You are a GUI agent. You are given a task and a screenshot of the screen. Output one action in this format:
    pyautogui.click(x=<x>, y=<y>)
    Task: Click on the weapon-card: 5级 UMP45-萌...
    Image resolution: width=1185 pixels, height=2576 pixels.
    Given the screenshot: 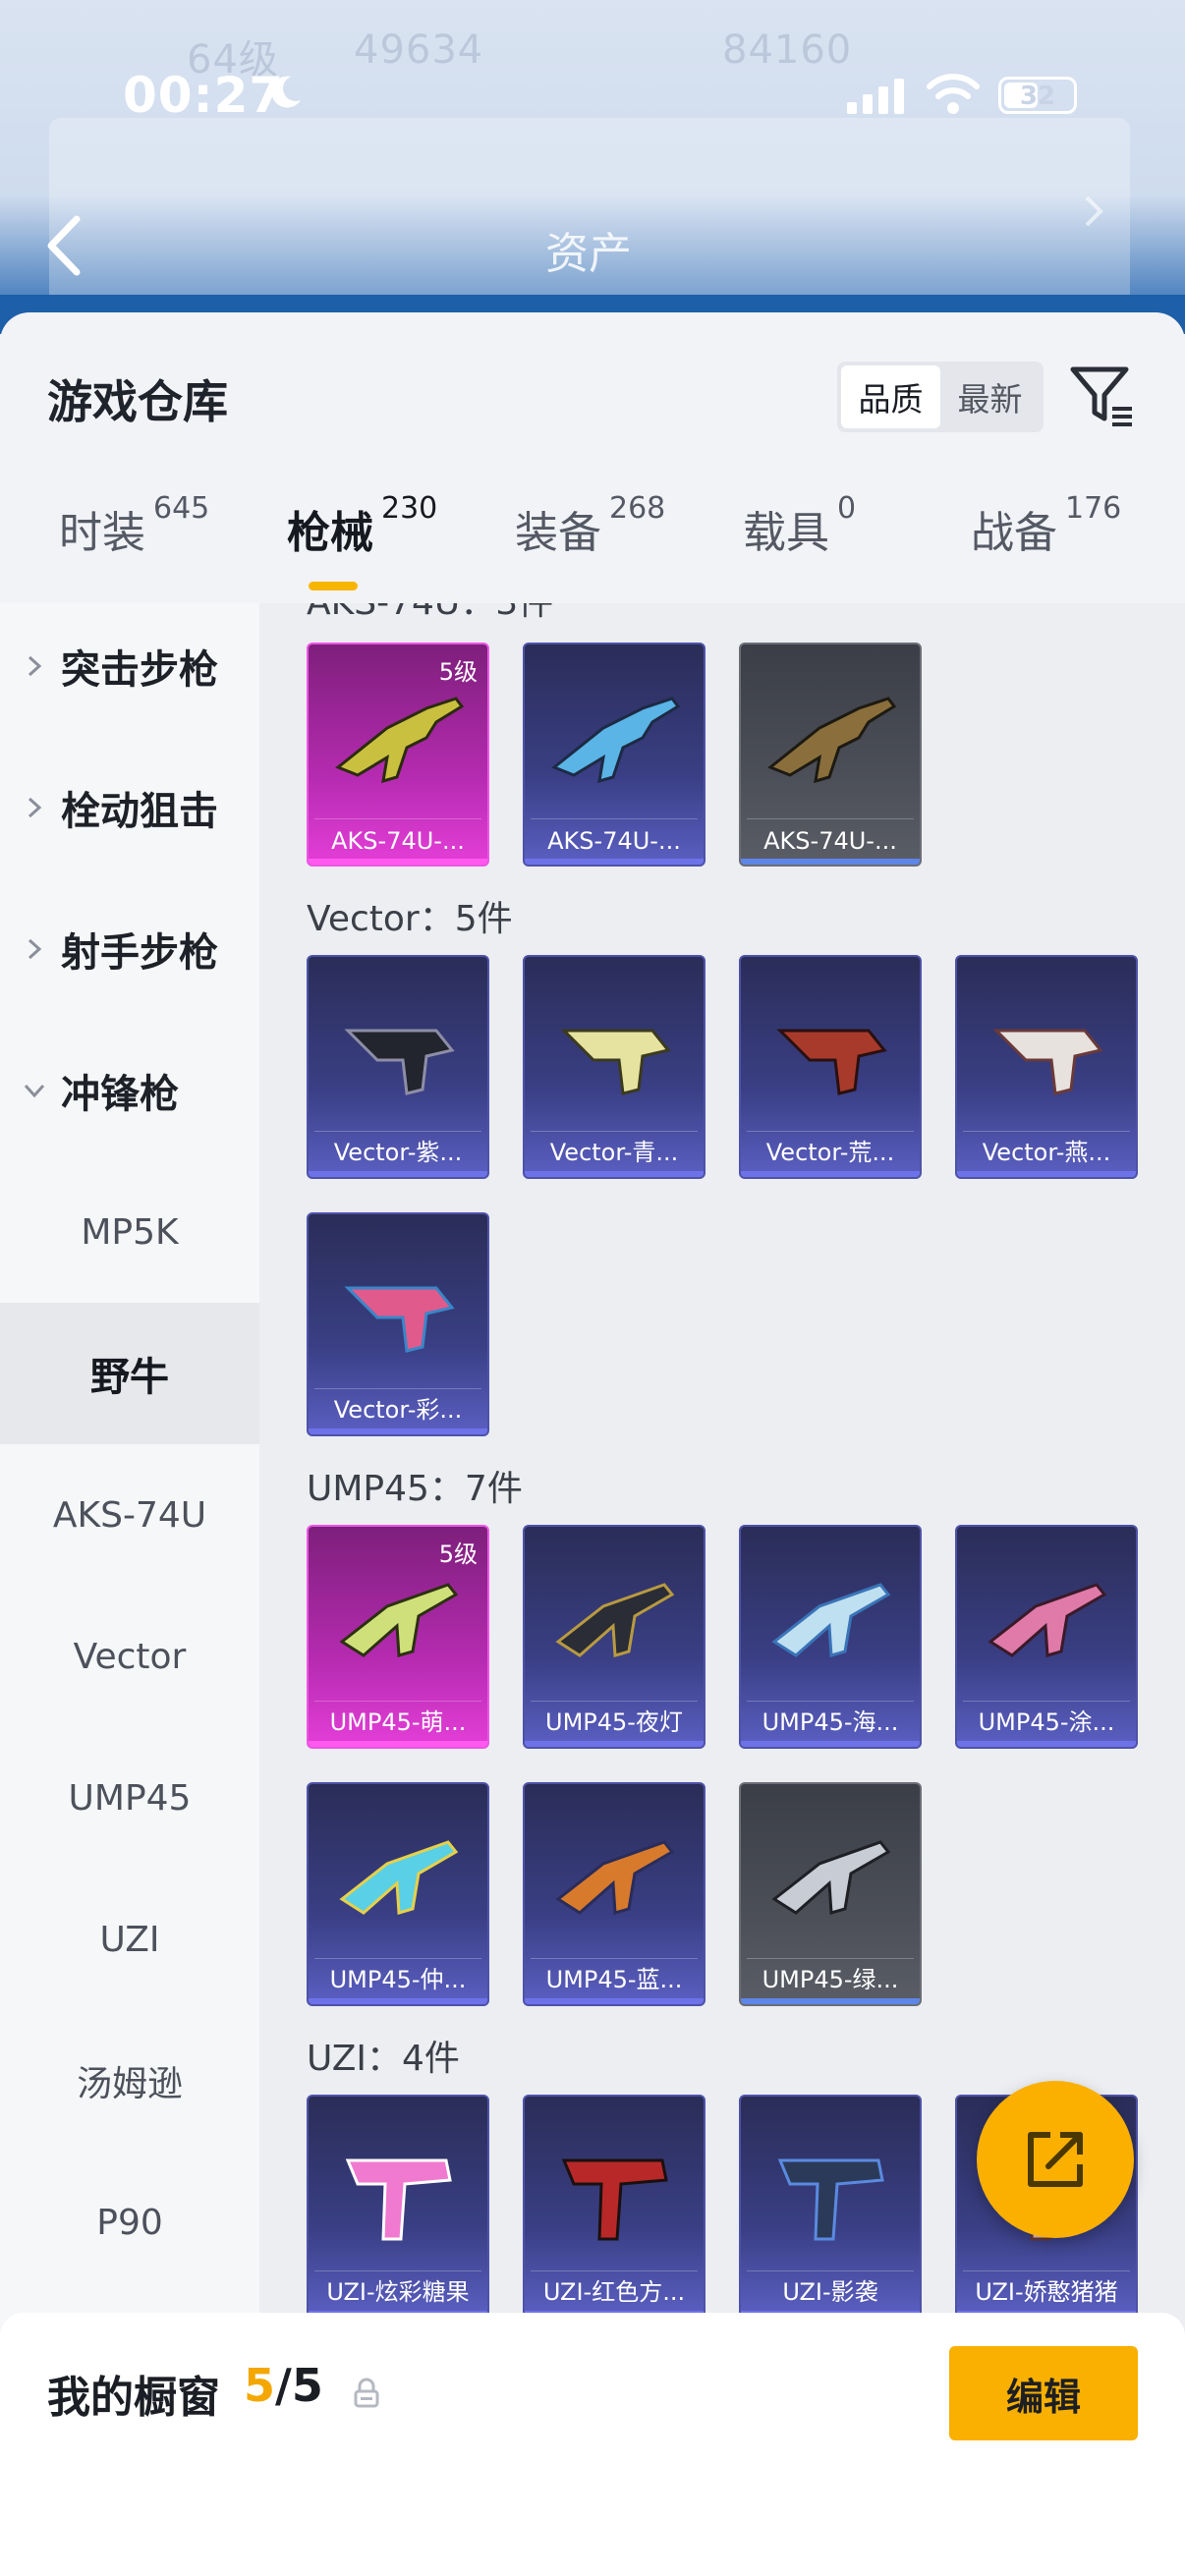 What is the action you would take?
    pyautogui.click(x=398, y=1637)
    